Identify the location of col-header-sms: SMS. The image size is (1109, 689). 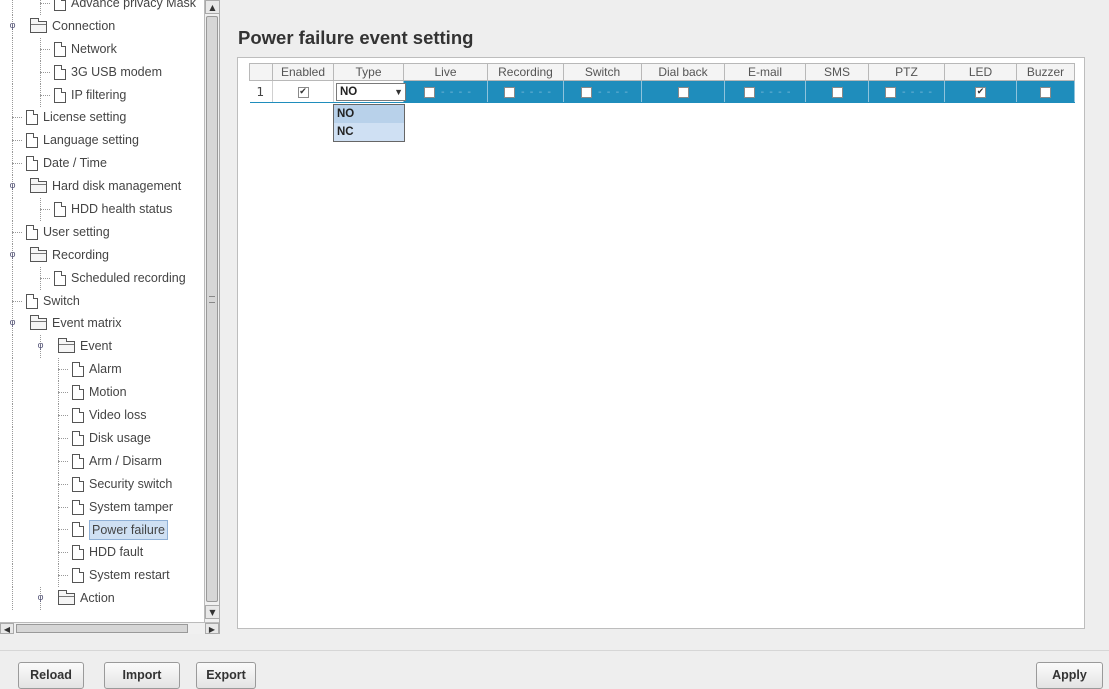
(837, 72).